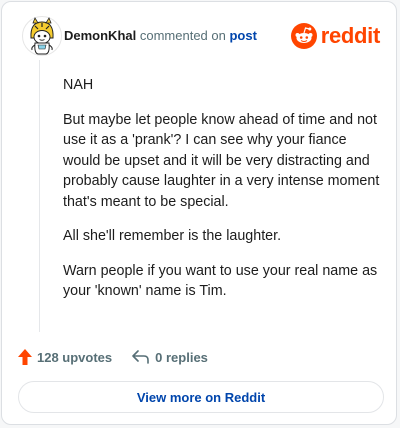  What do you see at coordinates (42, 36) in the screenshot?
I see `snoo-avatar-icon` at bounding box center [42, 36].